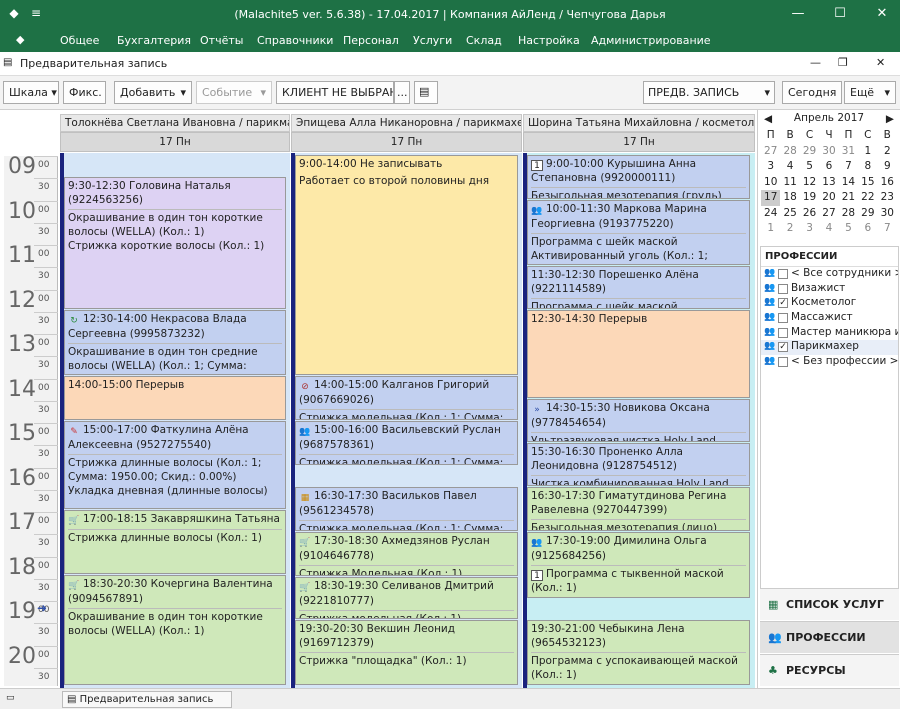 Image resolution: width=900 pixels, height=709 pixels. What do you see at coordinates (880, 62) in the screenshot?
I see `doc-close-icon: ✕` at bounding box center [880, 62].